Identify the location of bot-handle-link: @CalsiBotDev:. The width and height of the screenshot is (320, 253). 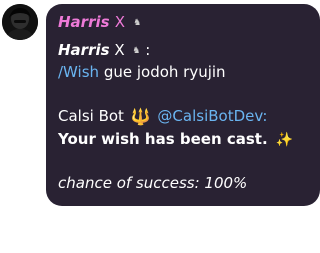
(212, 116).